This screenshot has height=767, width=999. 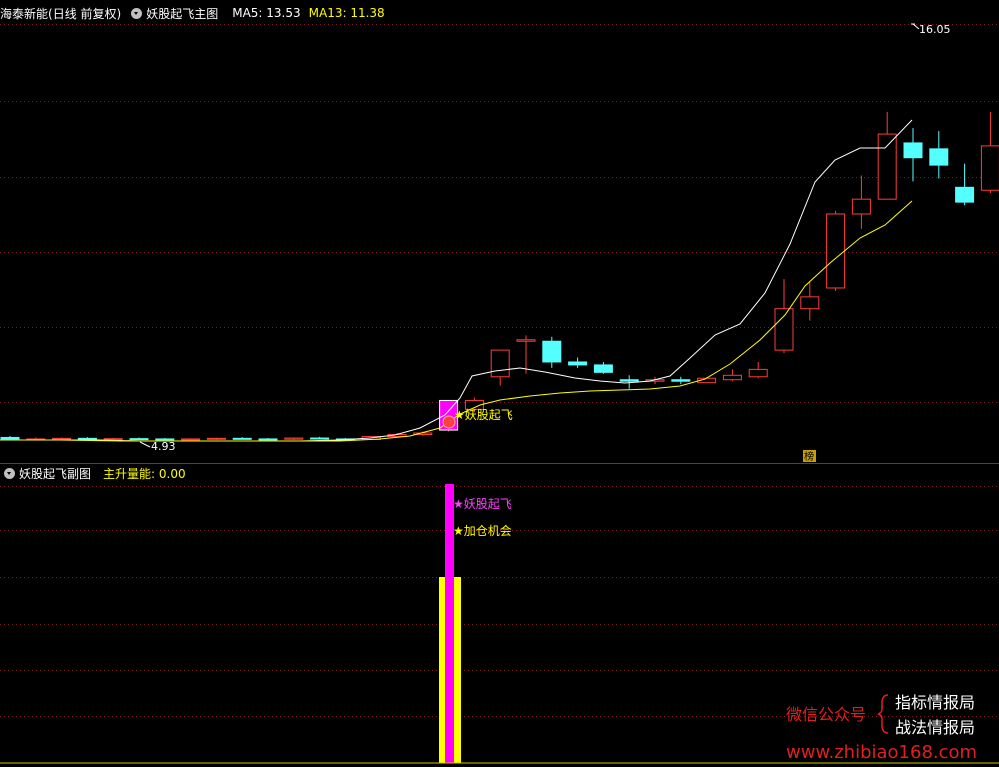 What do you see at coordinates (482, 504) in the screenshot?
I see `sub-signal-yaogu: ★妖股起飞` at bounding box center [482, 504].